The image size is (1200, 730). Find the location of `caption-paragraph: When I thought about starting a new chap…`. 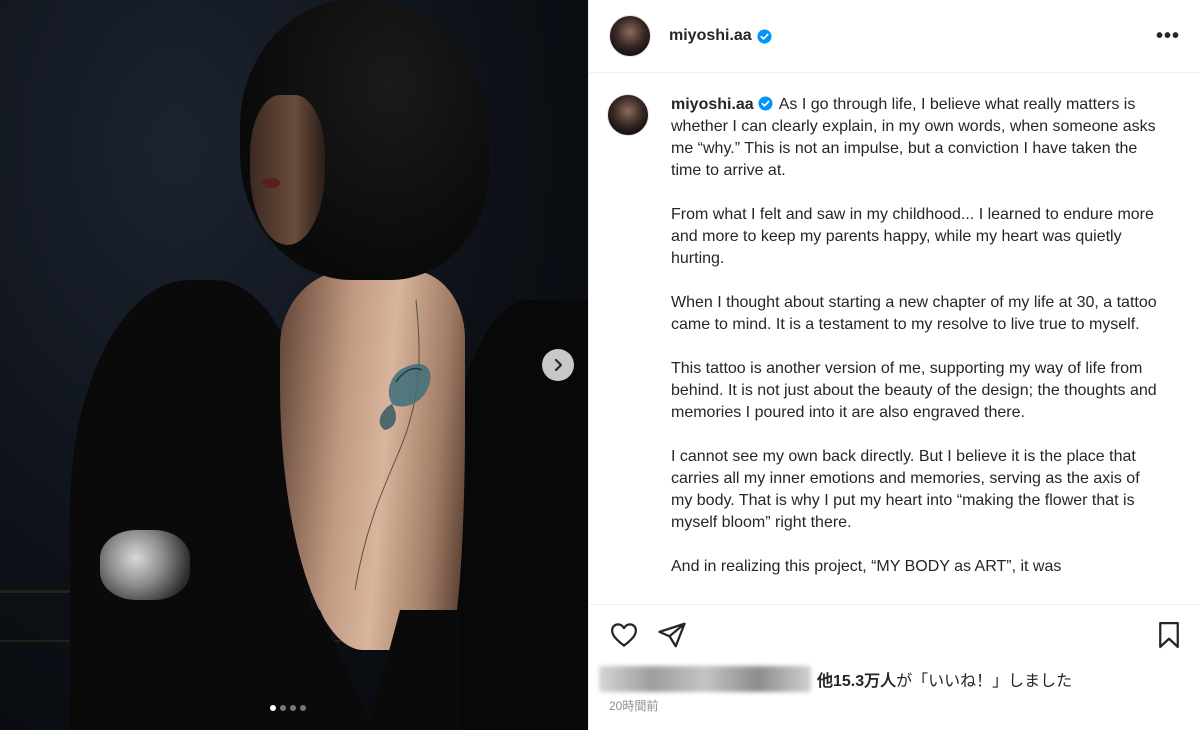

caption-paragraph: When I thought about starting a new chap… is located at coordinates (914, 313).